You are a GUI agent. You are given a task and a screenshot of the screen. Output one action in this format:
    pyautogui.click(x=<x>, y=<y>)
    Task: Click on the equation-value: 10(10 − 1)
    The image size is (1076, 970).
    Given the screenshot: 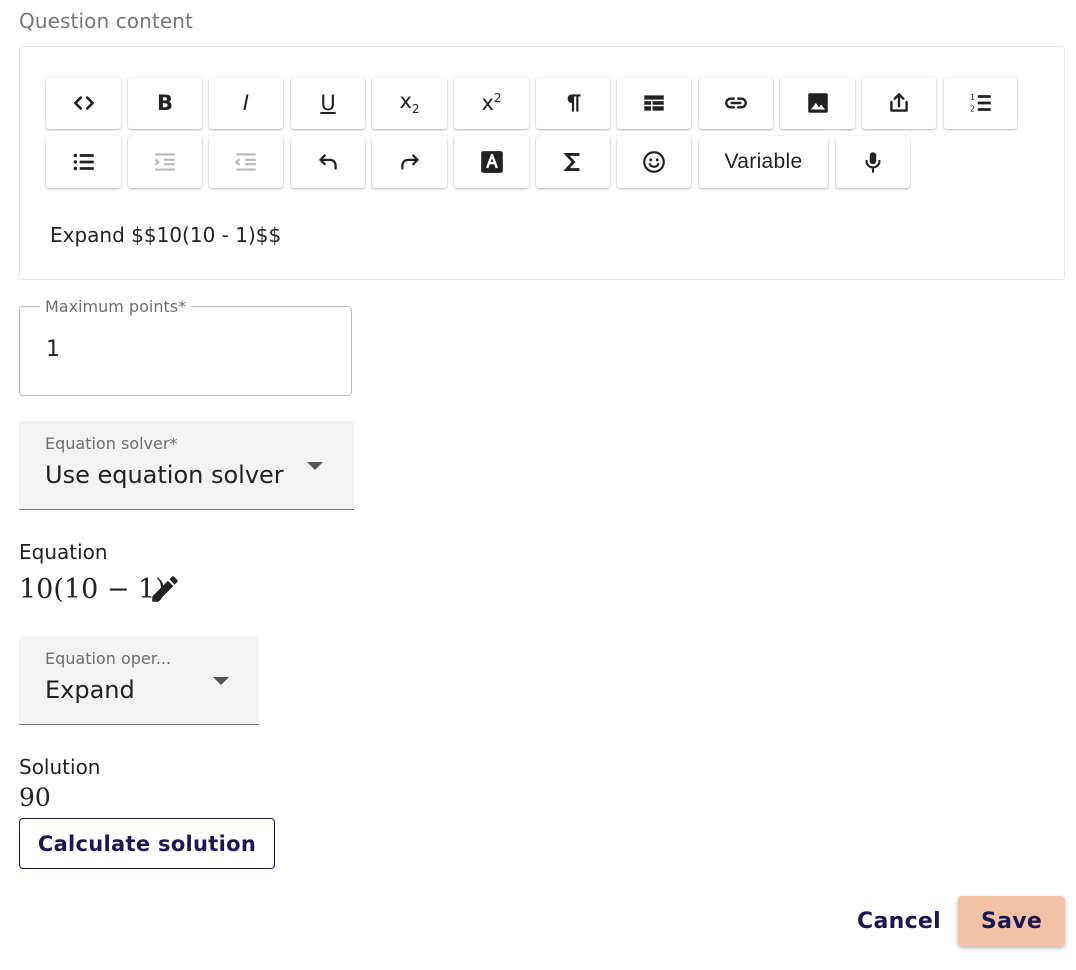 What is the action you would take?
    pyautogui.click(x=92, y=589)
    